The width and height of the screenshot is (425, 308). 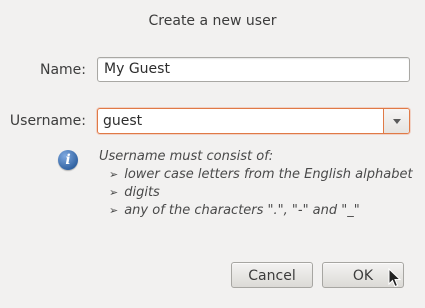 I want to click on hint-item: ➢ any of the characters ".", "-" and "_", so click(x=258, y=211).